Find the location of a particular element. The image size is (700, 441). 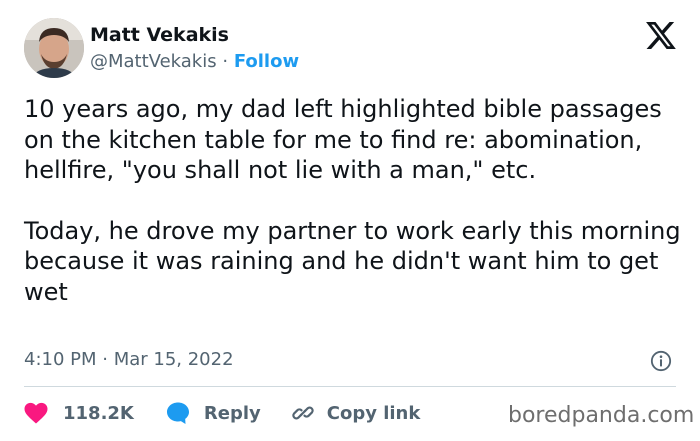

info-icon is located at coordinates (661, 361).